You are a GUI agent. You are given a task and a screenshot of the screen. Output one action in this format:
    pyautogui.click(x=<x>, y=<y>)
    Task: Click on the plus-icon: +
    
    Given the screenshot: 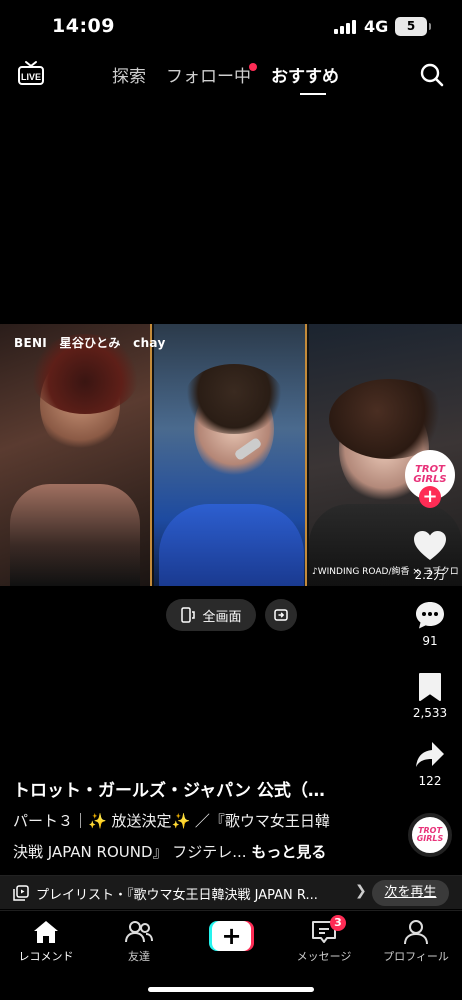 What is the action you would take?
    pyautogui.click(x=231, y=936)
    